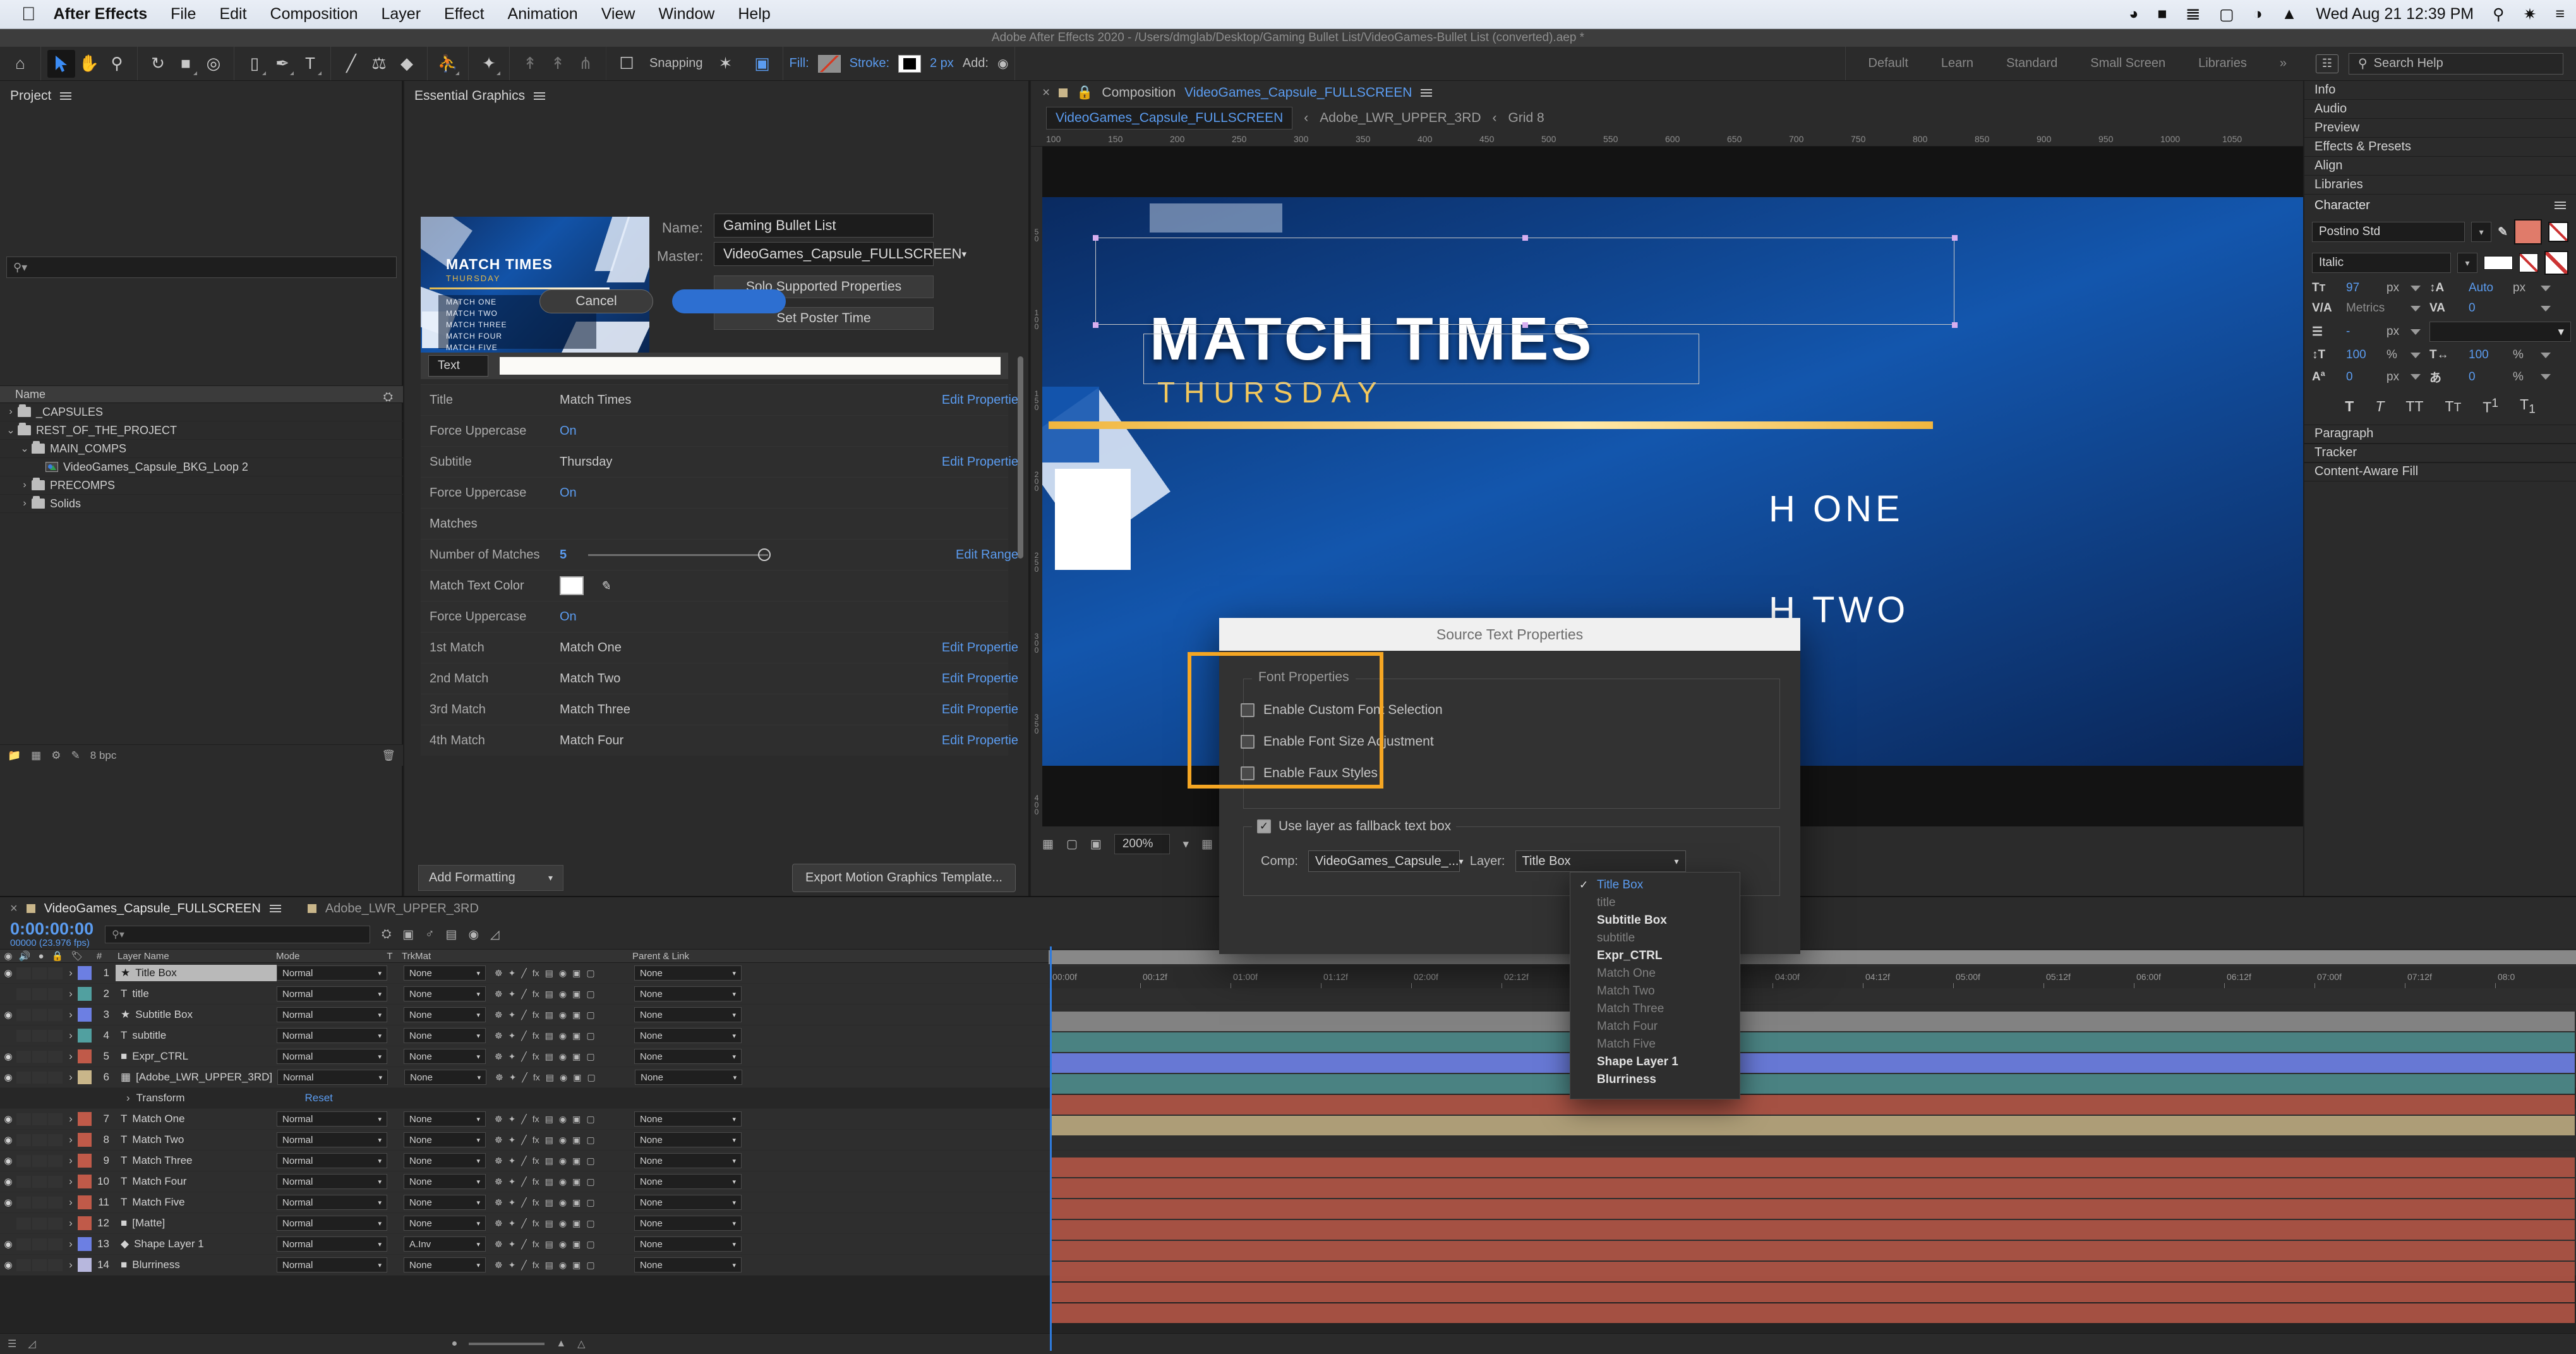  I want to click on eg-text-white-field, so click(750, 366).